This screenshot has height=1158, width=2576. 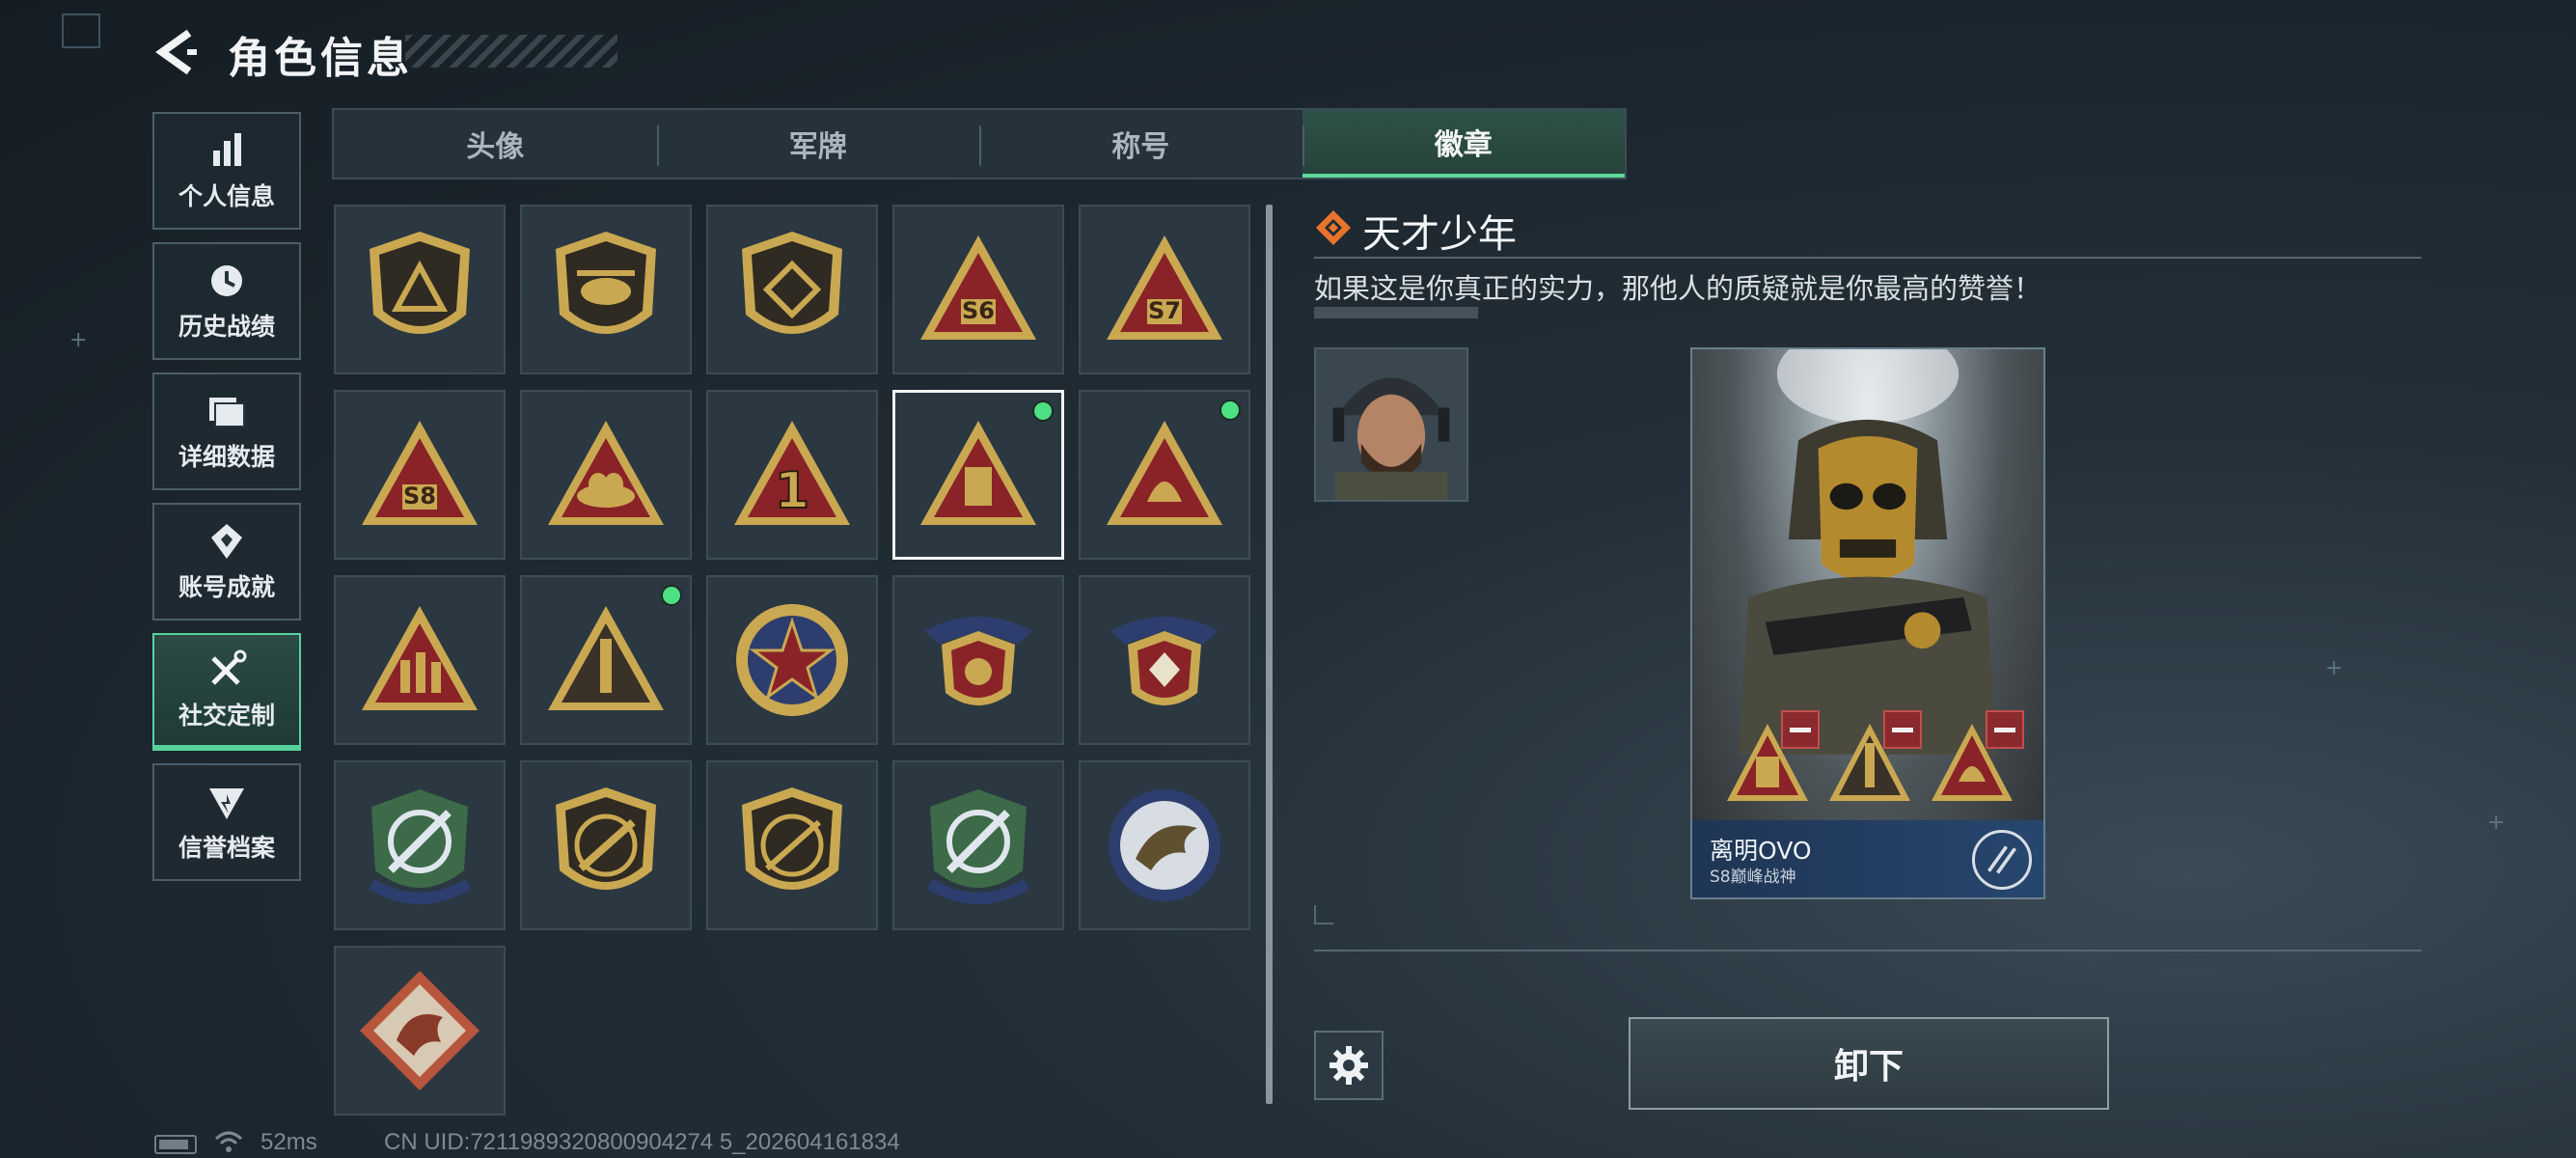 What do you see at coordinates (1463, 144) in the screenshot?
I see `tab-badge: 徽章` at bounding box center [1463, 144].